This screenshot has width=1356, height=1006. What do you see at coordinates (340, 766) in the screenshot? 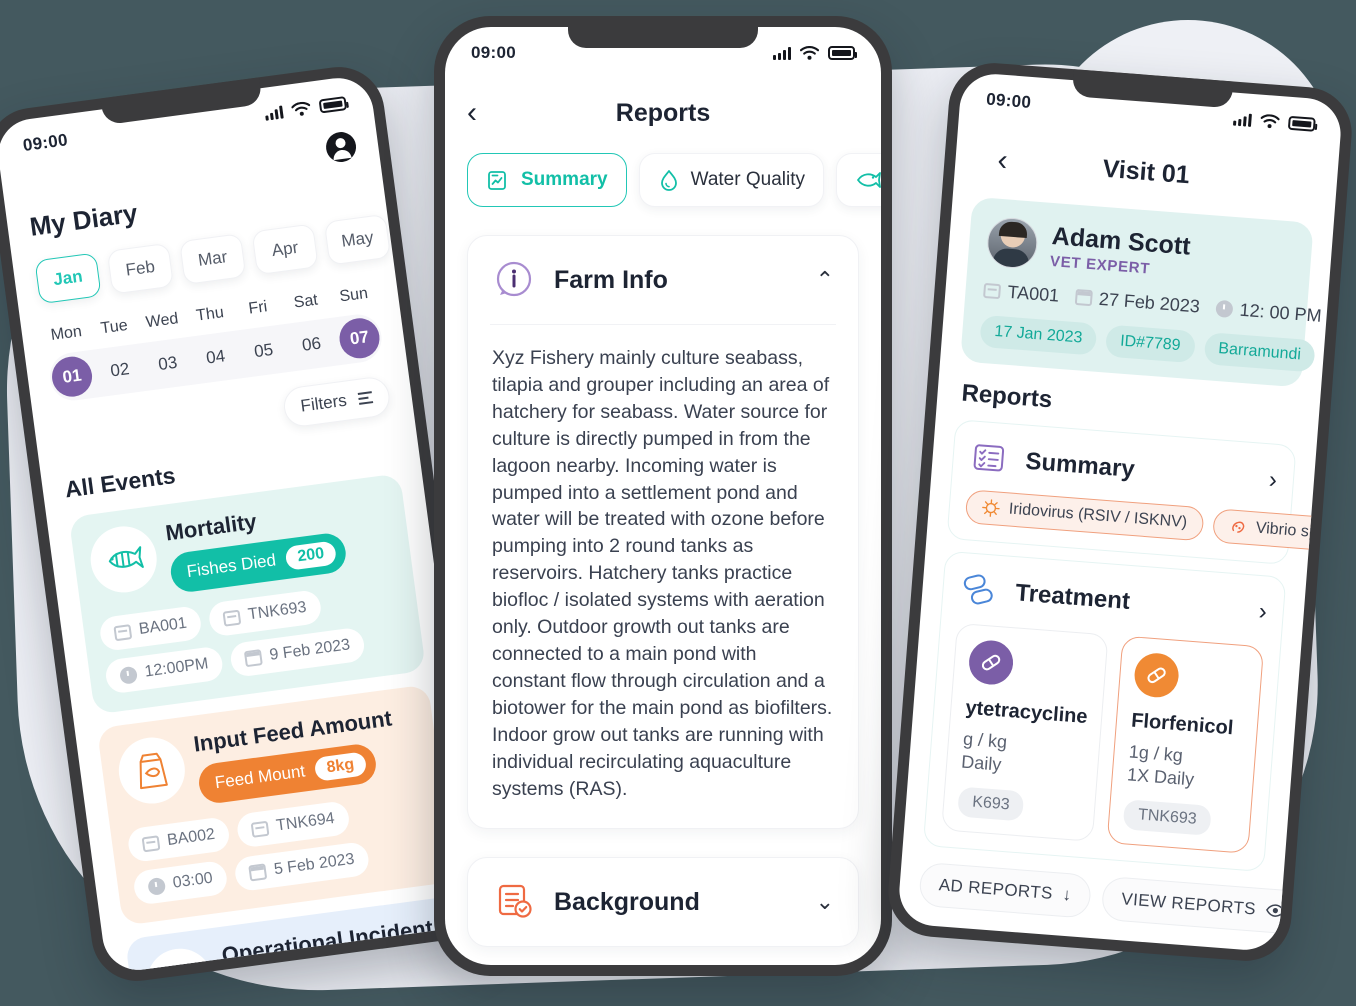
I see `event-badge-value: 8kg` at bounding box center [340, 766].